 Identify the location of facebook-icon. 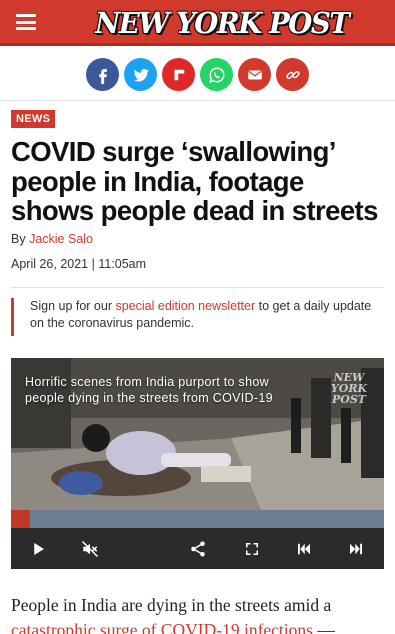
(102, 74).